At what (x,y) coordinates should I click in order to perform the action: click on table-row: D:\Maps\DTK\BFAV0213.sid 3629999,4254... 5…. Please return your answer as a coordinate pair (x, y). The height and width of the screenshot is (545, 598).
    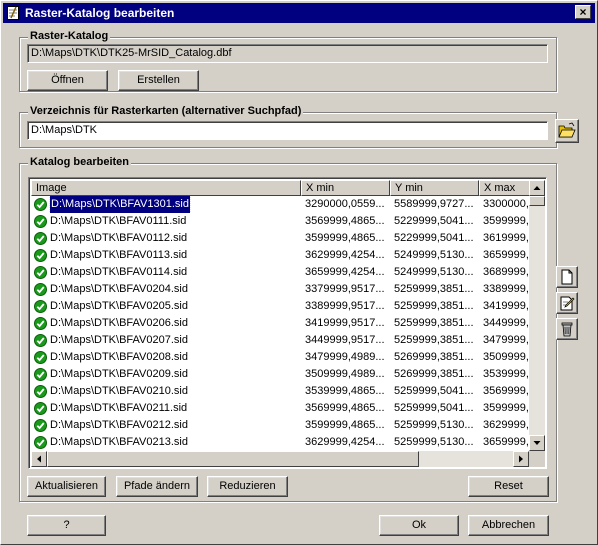
    Looking at the image, I should click on (280, 442).